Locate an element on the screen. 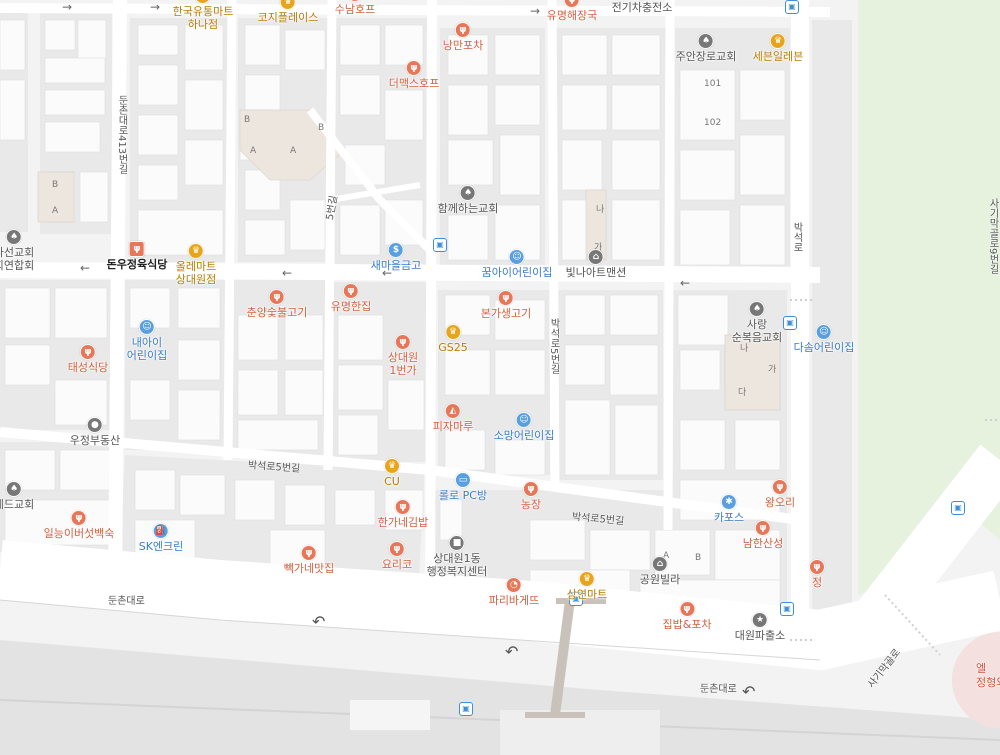 Image resolution: width=1000 pixels, height=755 pixels. poi-gs25: ♛ GS25 is located at coordinates (453, 339).